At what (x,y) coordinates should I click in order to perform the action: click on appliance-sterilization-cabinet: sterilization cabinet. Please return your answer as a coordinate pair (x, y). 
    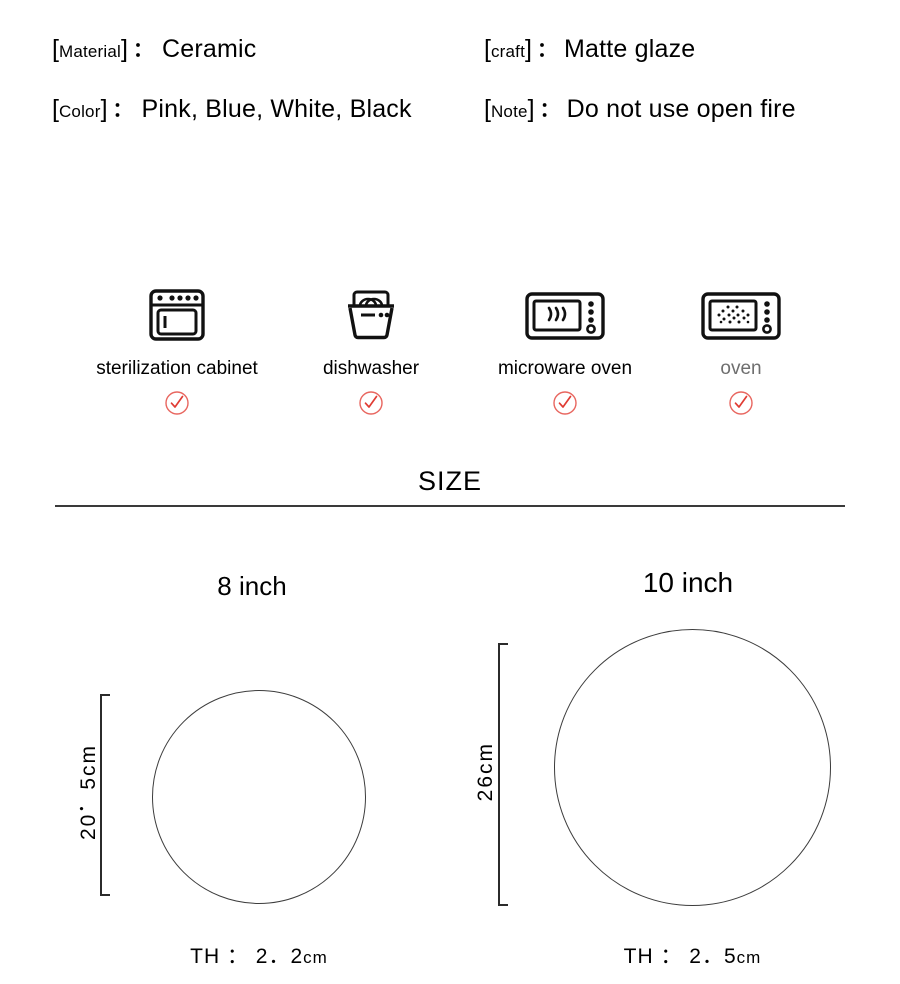
    Looking at the image, I should click on (177, 349).